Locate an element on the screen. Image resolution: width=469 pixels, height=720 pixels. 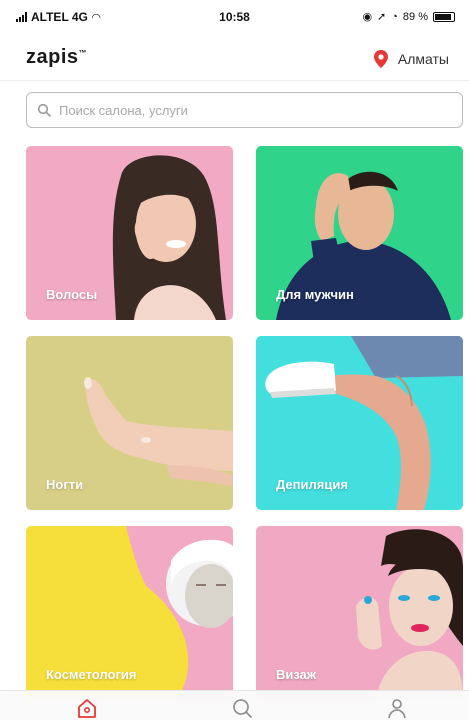
location-icon: ◉ is located at coordinates (367, 17).